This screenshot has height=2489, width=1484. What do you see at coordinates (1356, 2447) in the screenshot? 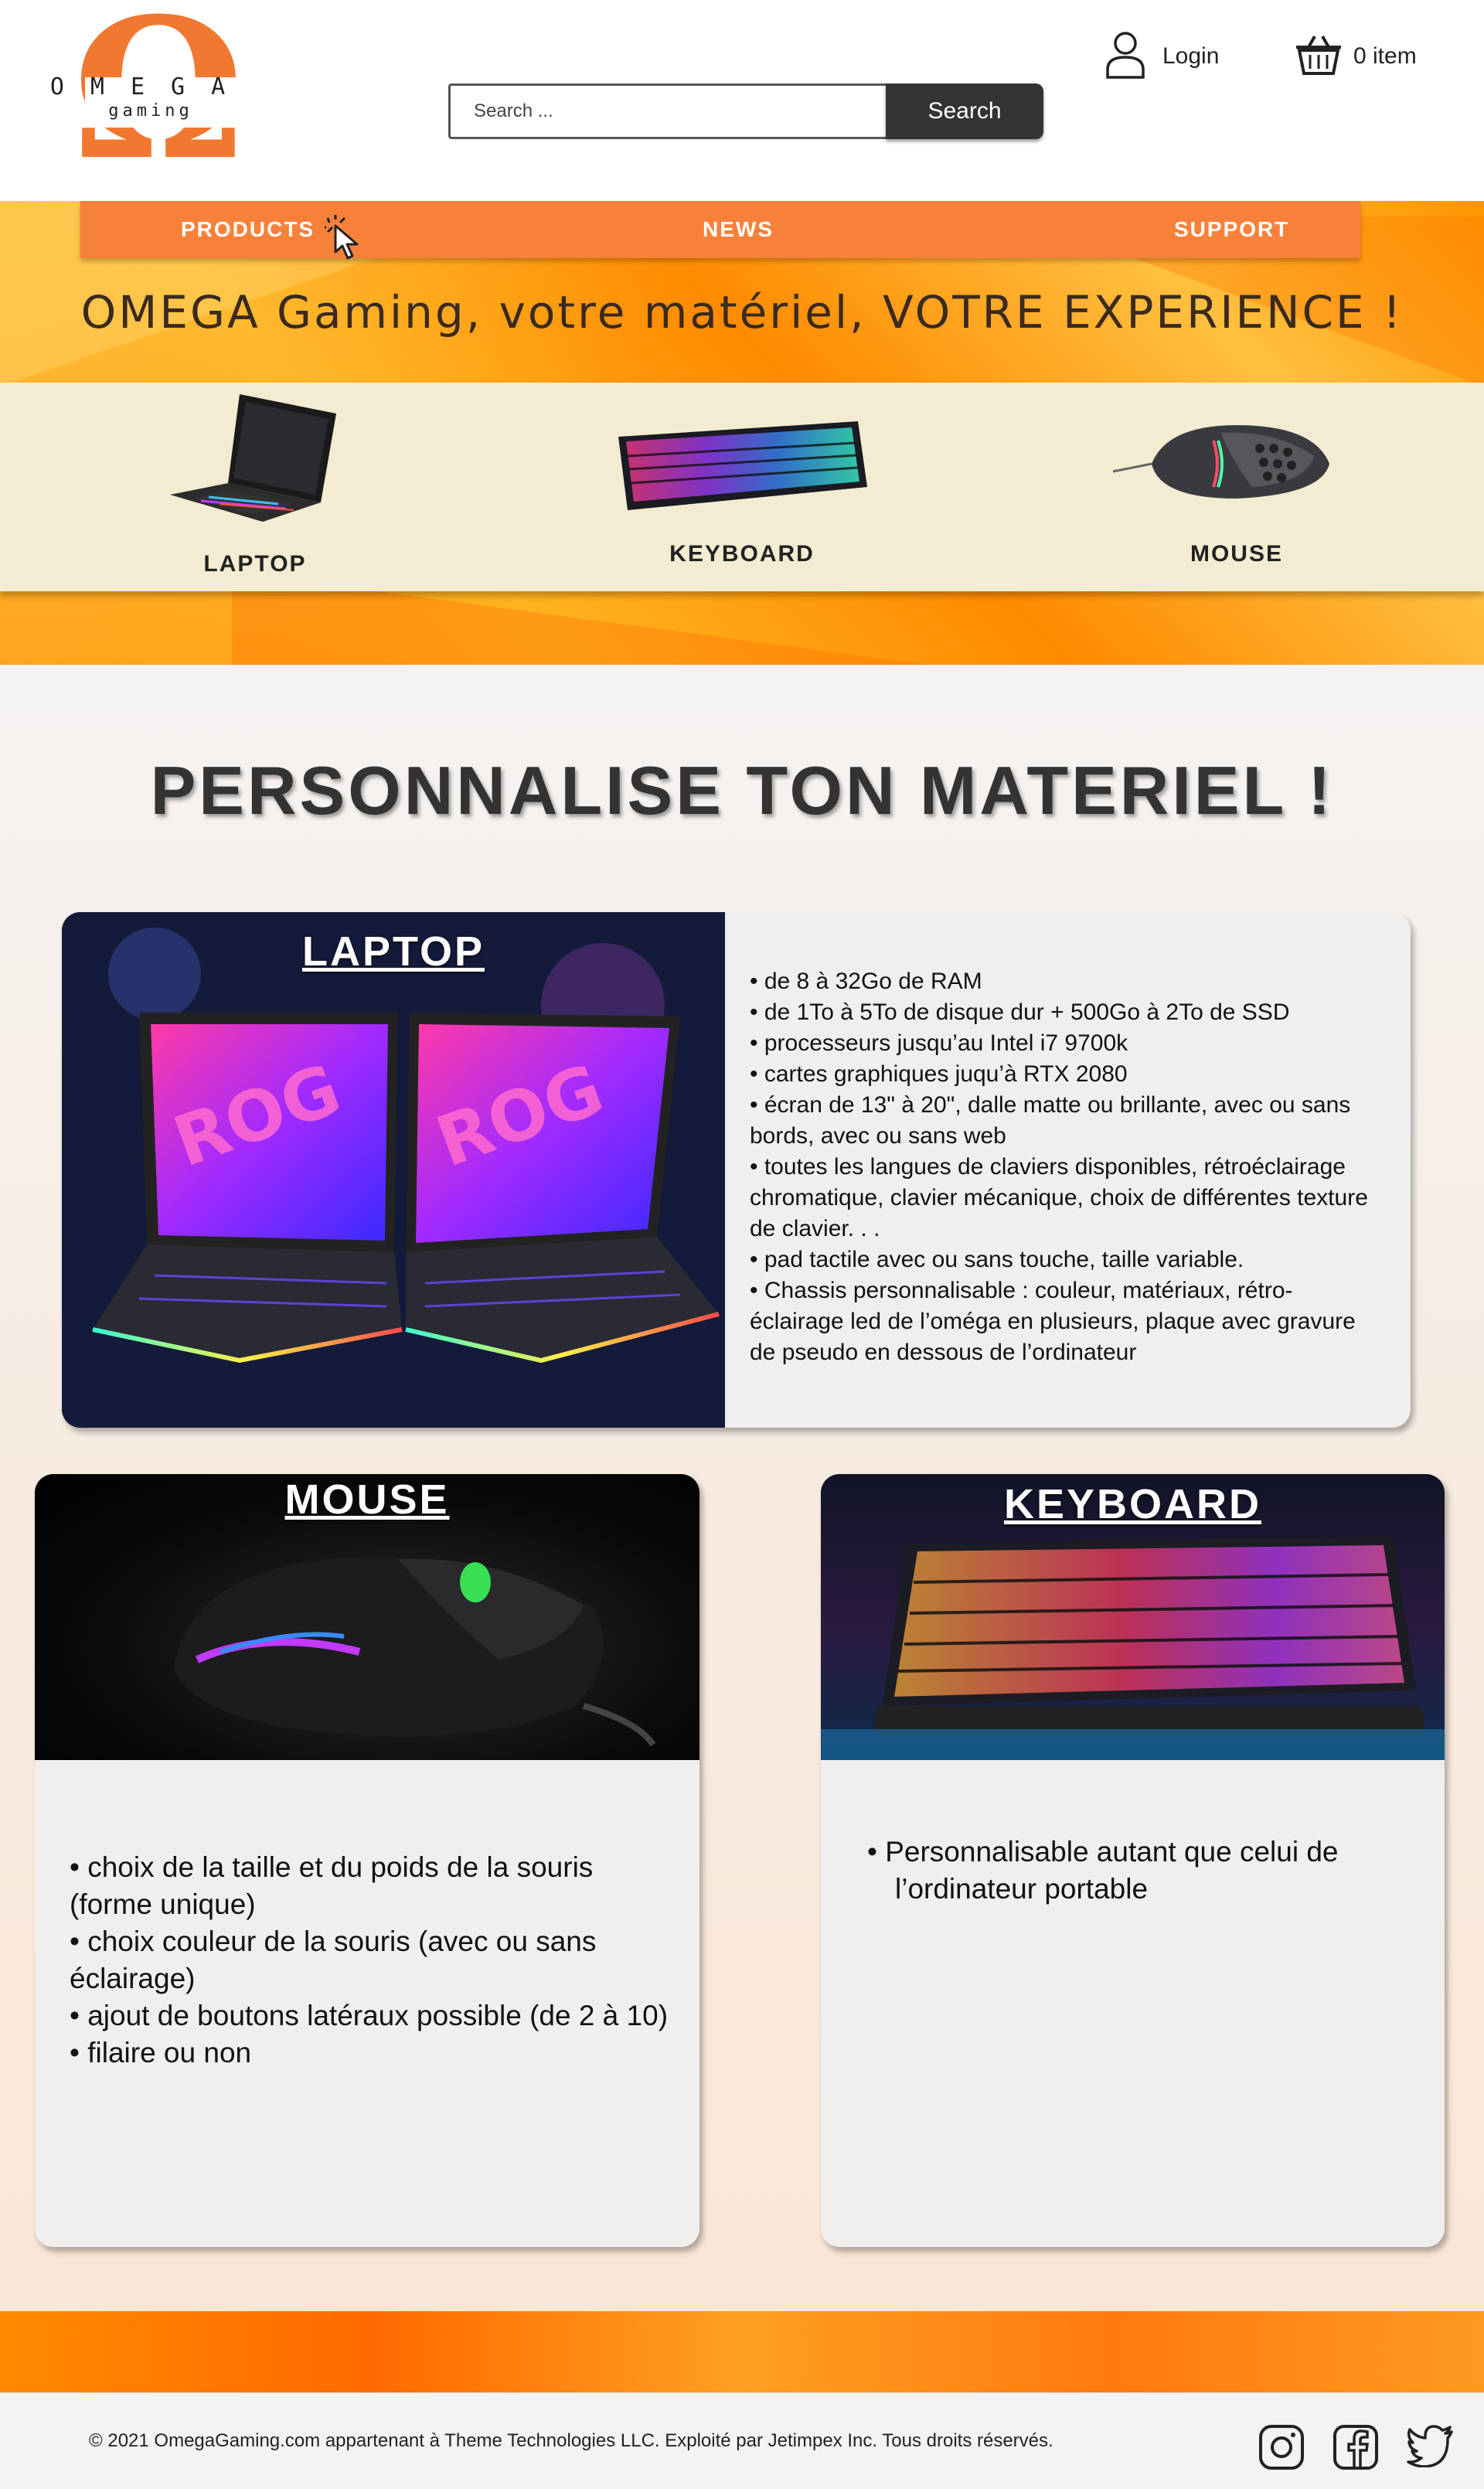
I see `facebook-icon` at bounding box center [1356, 2447].